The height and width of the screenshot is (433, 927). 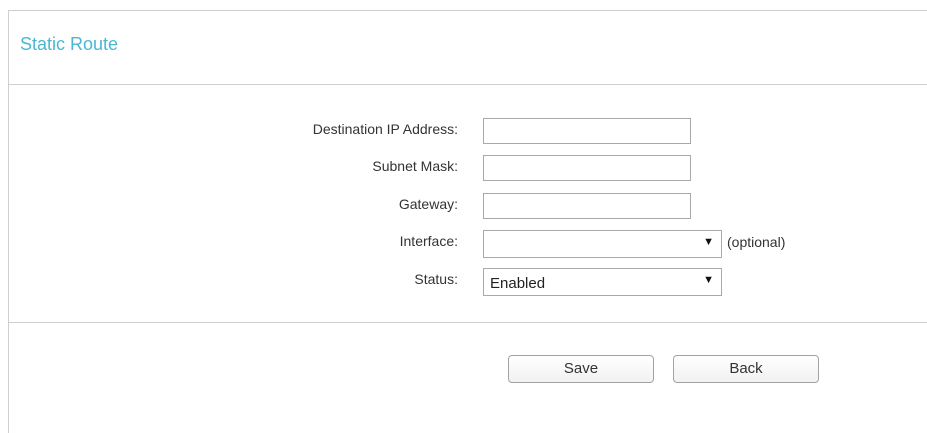 What do you see at coordinates (602, 244) in the screenshot?
I see `interface-select: ▼` at bounding box center [602, 244].